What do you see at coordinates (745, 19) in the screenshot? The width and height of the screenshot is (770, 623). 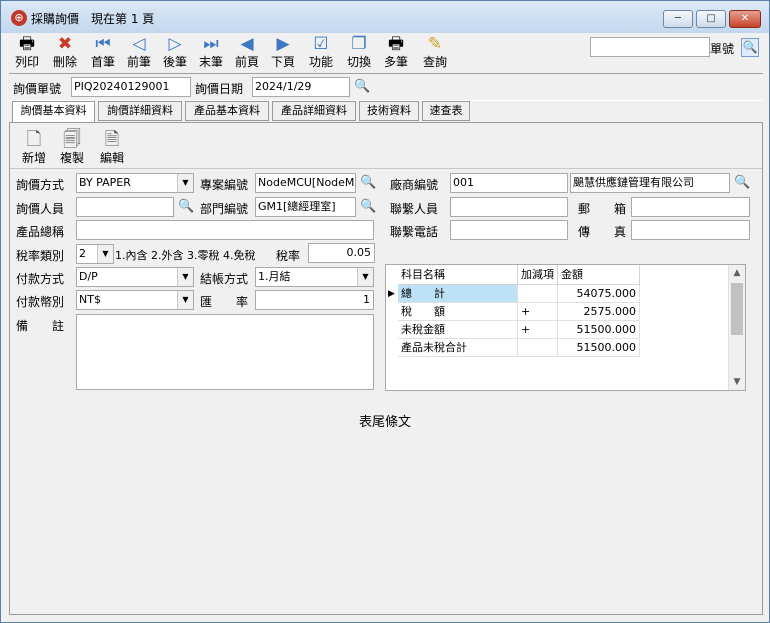 I see `close-button: ✕` at bounding box center [745, 19].